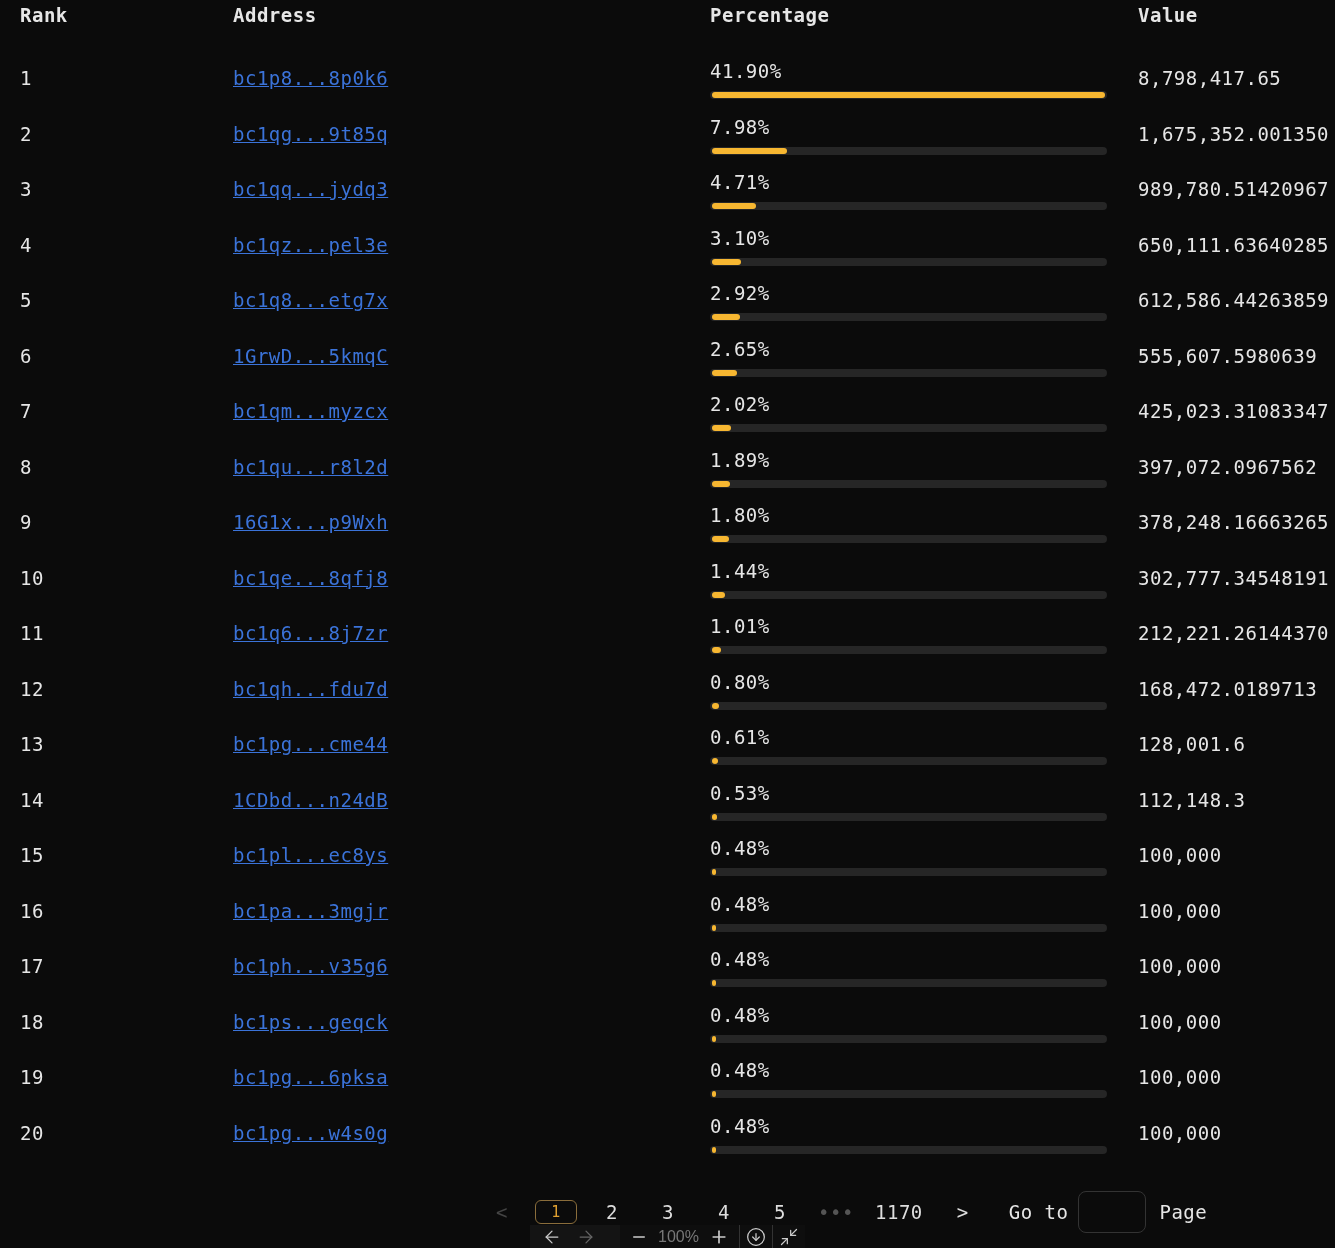 This screenshot has height=1248, width=1335. I want to click on page-button: 2, so click(612, 1212).